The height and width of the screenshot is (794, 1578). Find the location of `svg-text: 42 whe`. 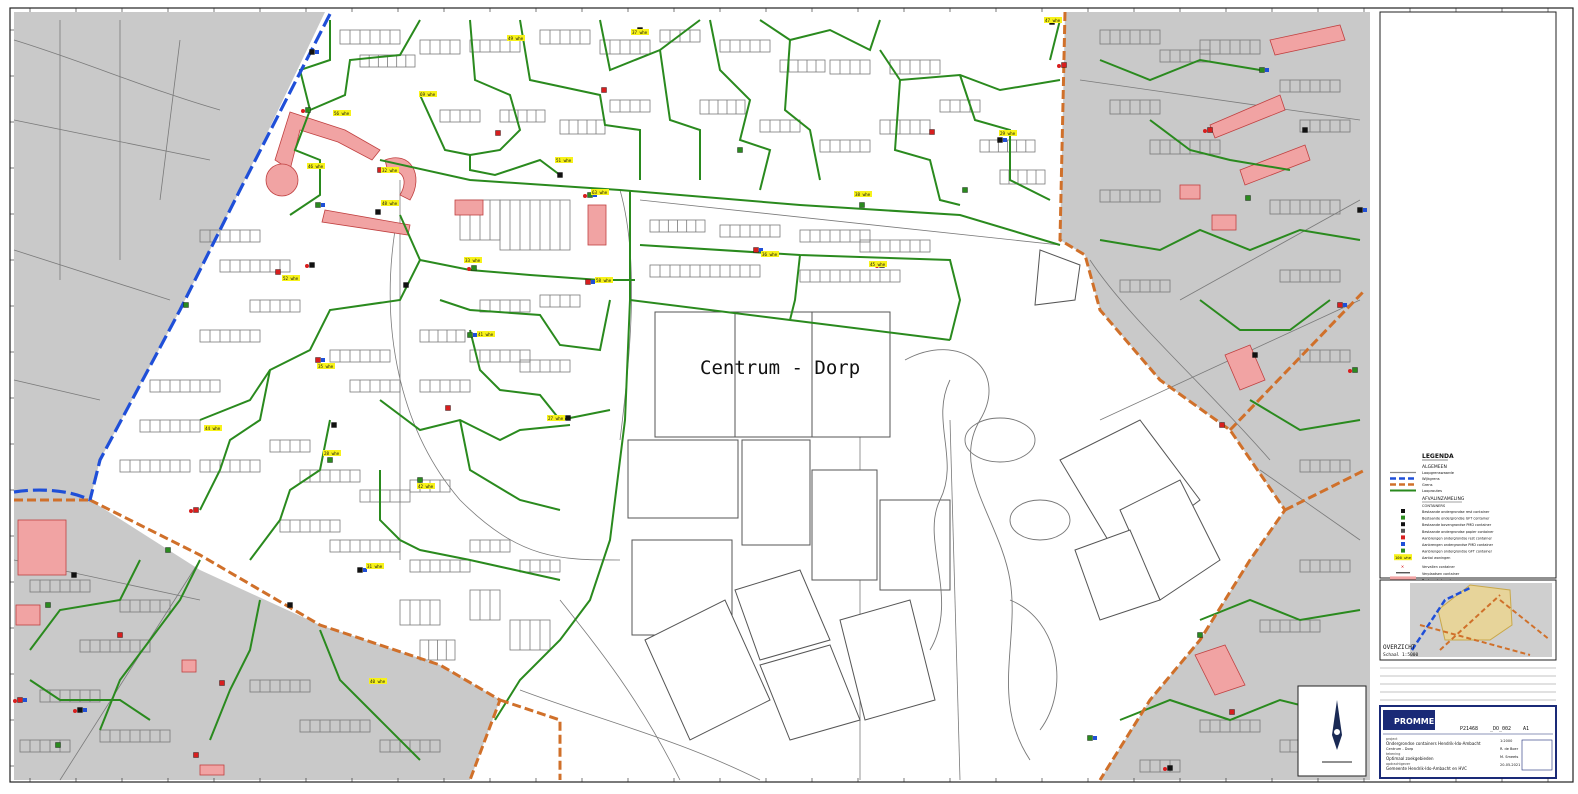

svg-text: 42 whe is located at coordinates (426, 486).